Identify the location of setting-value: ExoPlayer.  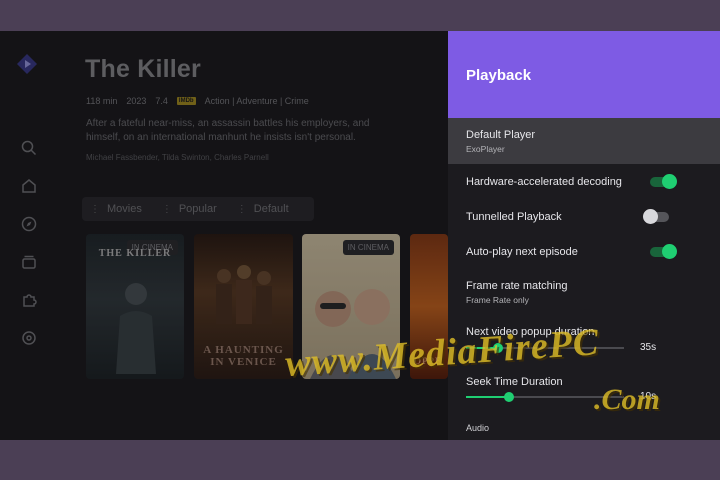
(485, 149).